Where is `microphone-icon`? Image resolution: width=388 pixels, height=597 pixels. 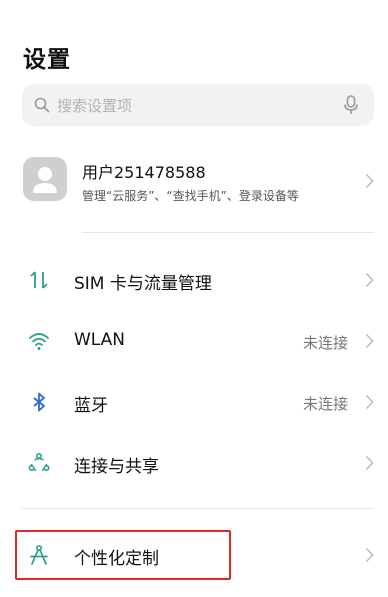
microphone-icon is located at coordinates (351, 105).